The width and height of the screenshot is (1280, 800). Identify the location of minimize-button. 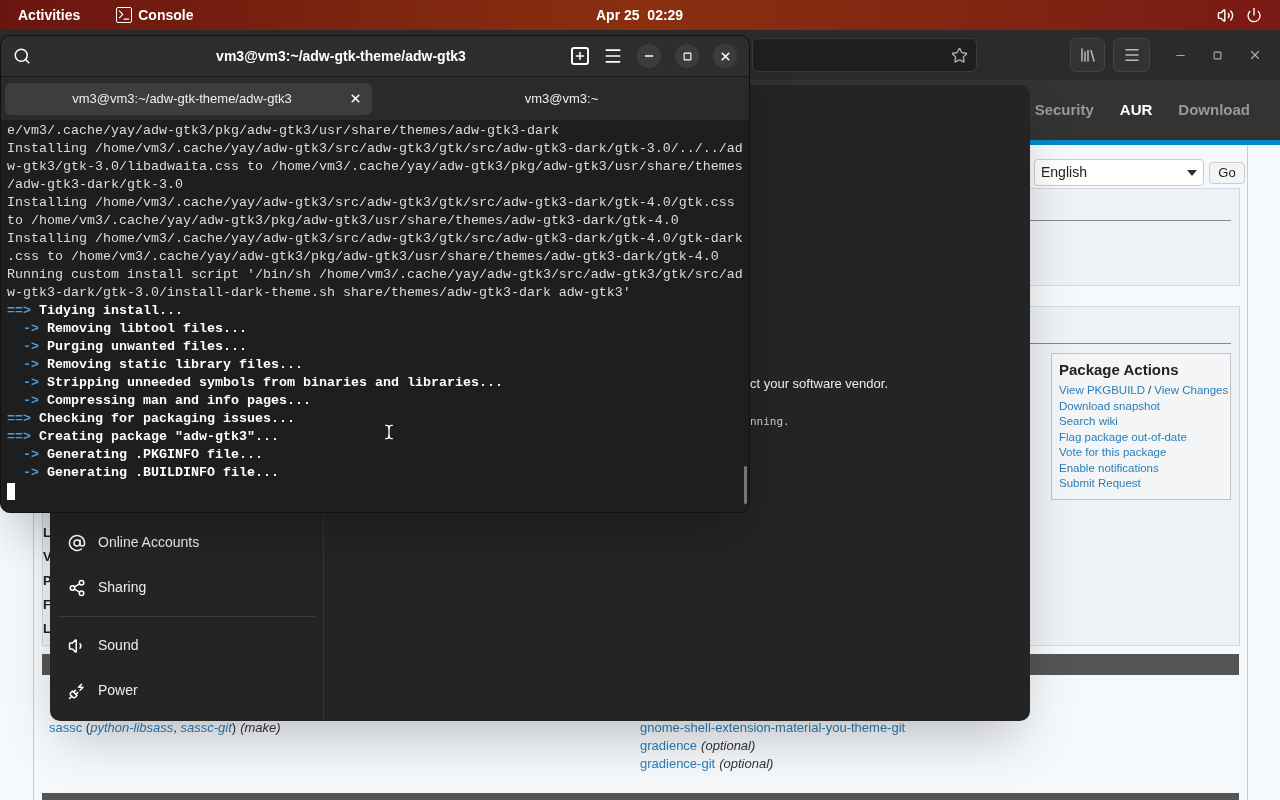
(649, 56).